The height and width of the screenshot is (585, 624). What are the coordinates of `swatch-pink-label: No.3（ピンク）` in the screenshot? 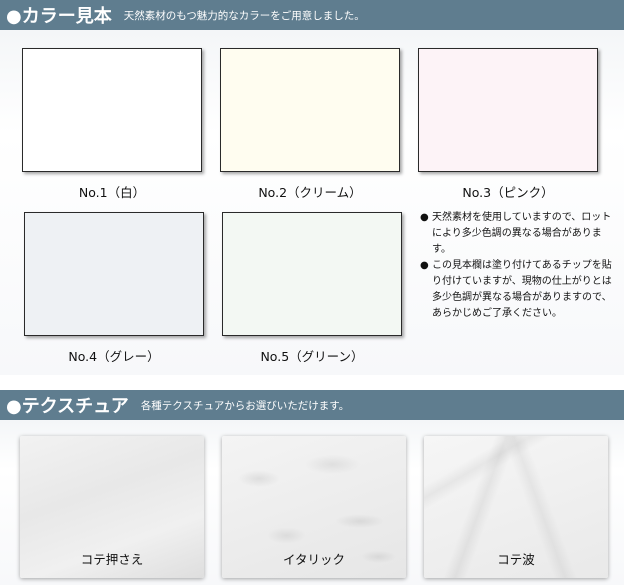 It's located at (508, 192).